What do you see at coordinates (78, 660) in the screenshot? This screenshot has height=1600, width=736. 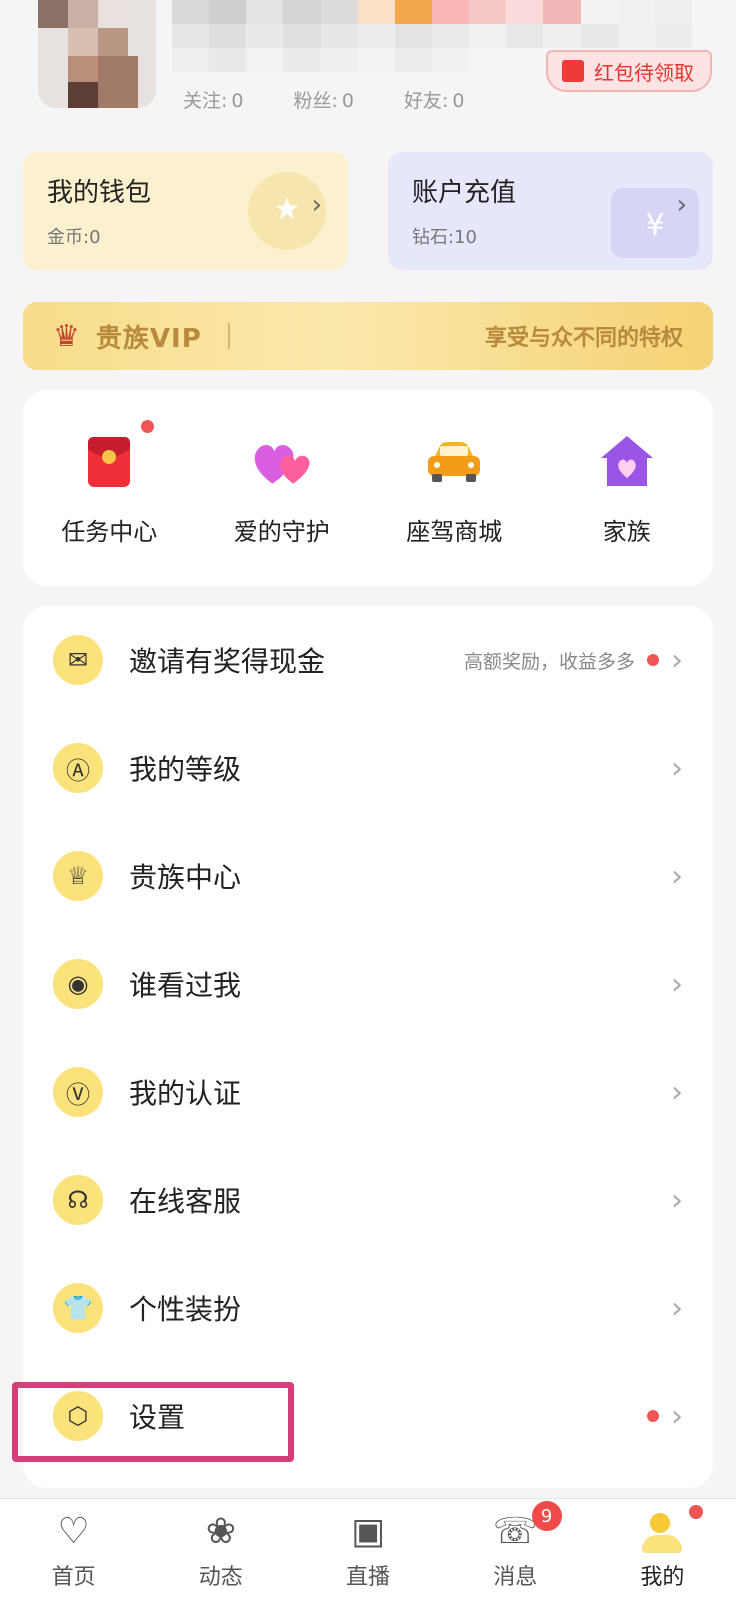 I see `envelope-icon: ✉` at bounding box center [78, 660].